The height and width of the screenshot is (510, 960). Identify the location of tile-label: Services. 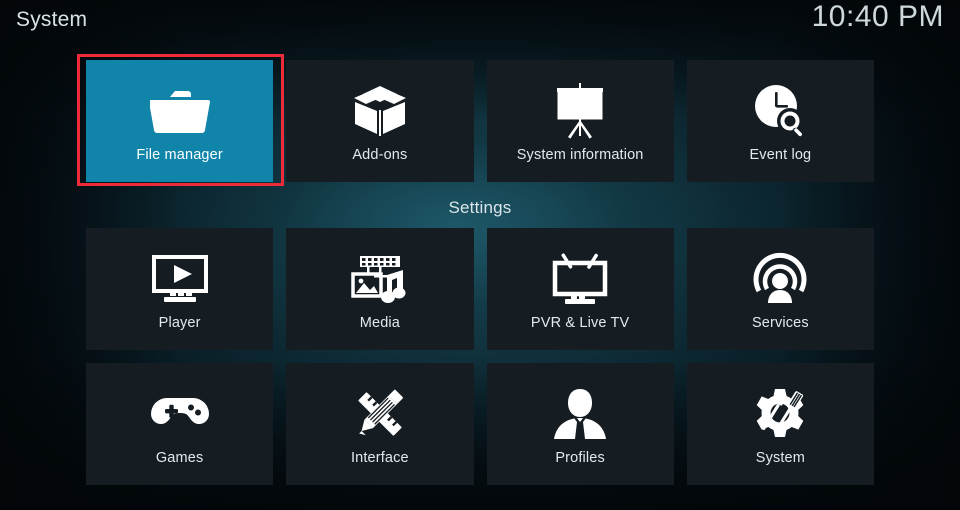
(780, 323).